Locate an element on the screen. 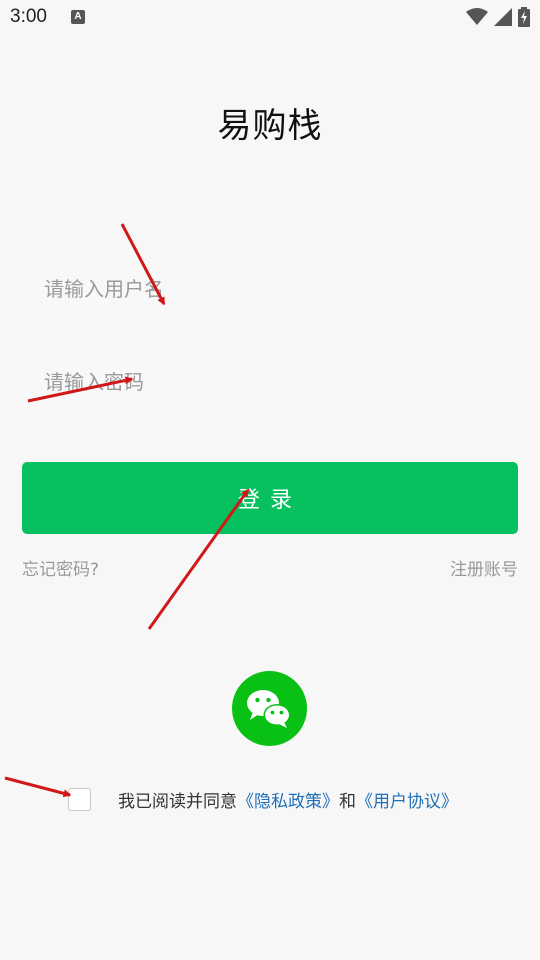 The width and height of the screenshot is (540, 960). password-field-container is located at coordinates (270, 382).